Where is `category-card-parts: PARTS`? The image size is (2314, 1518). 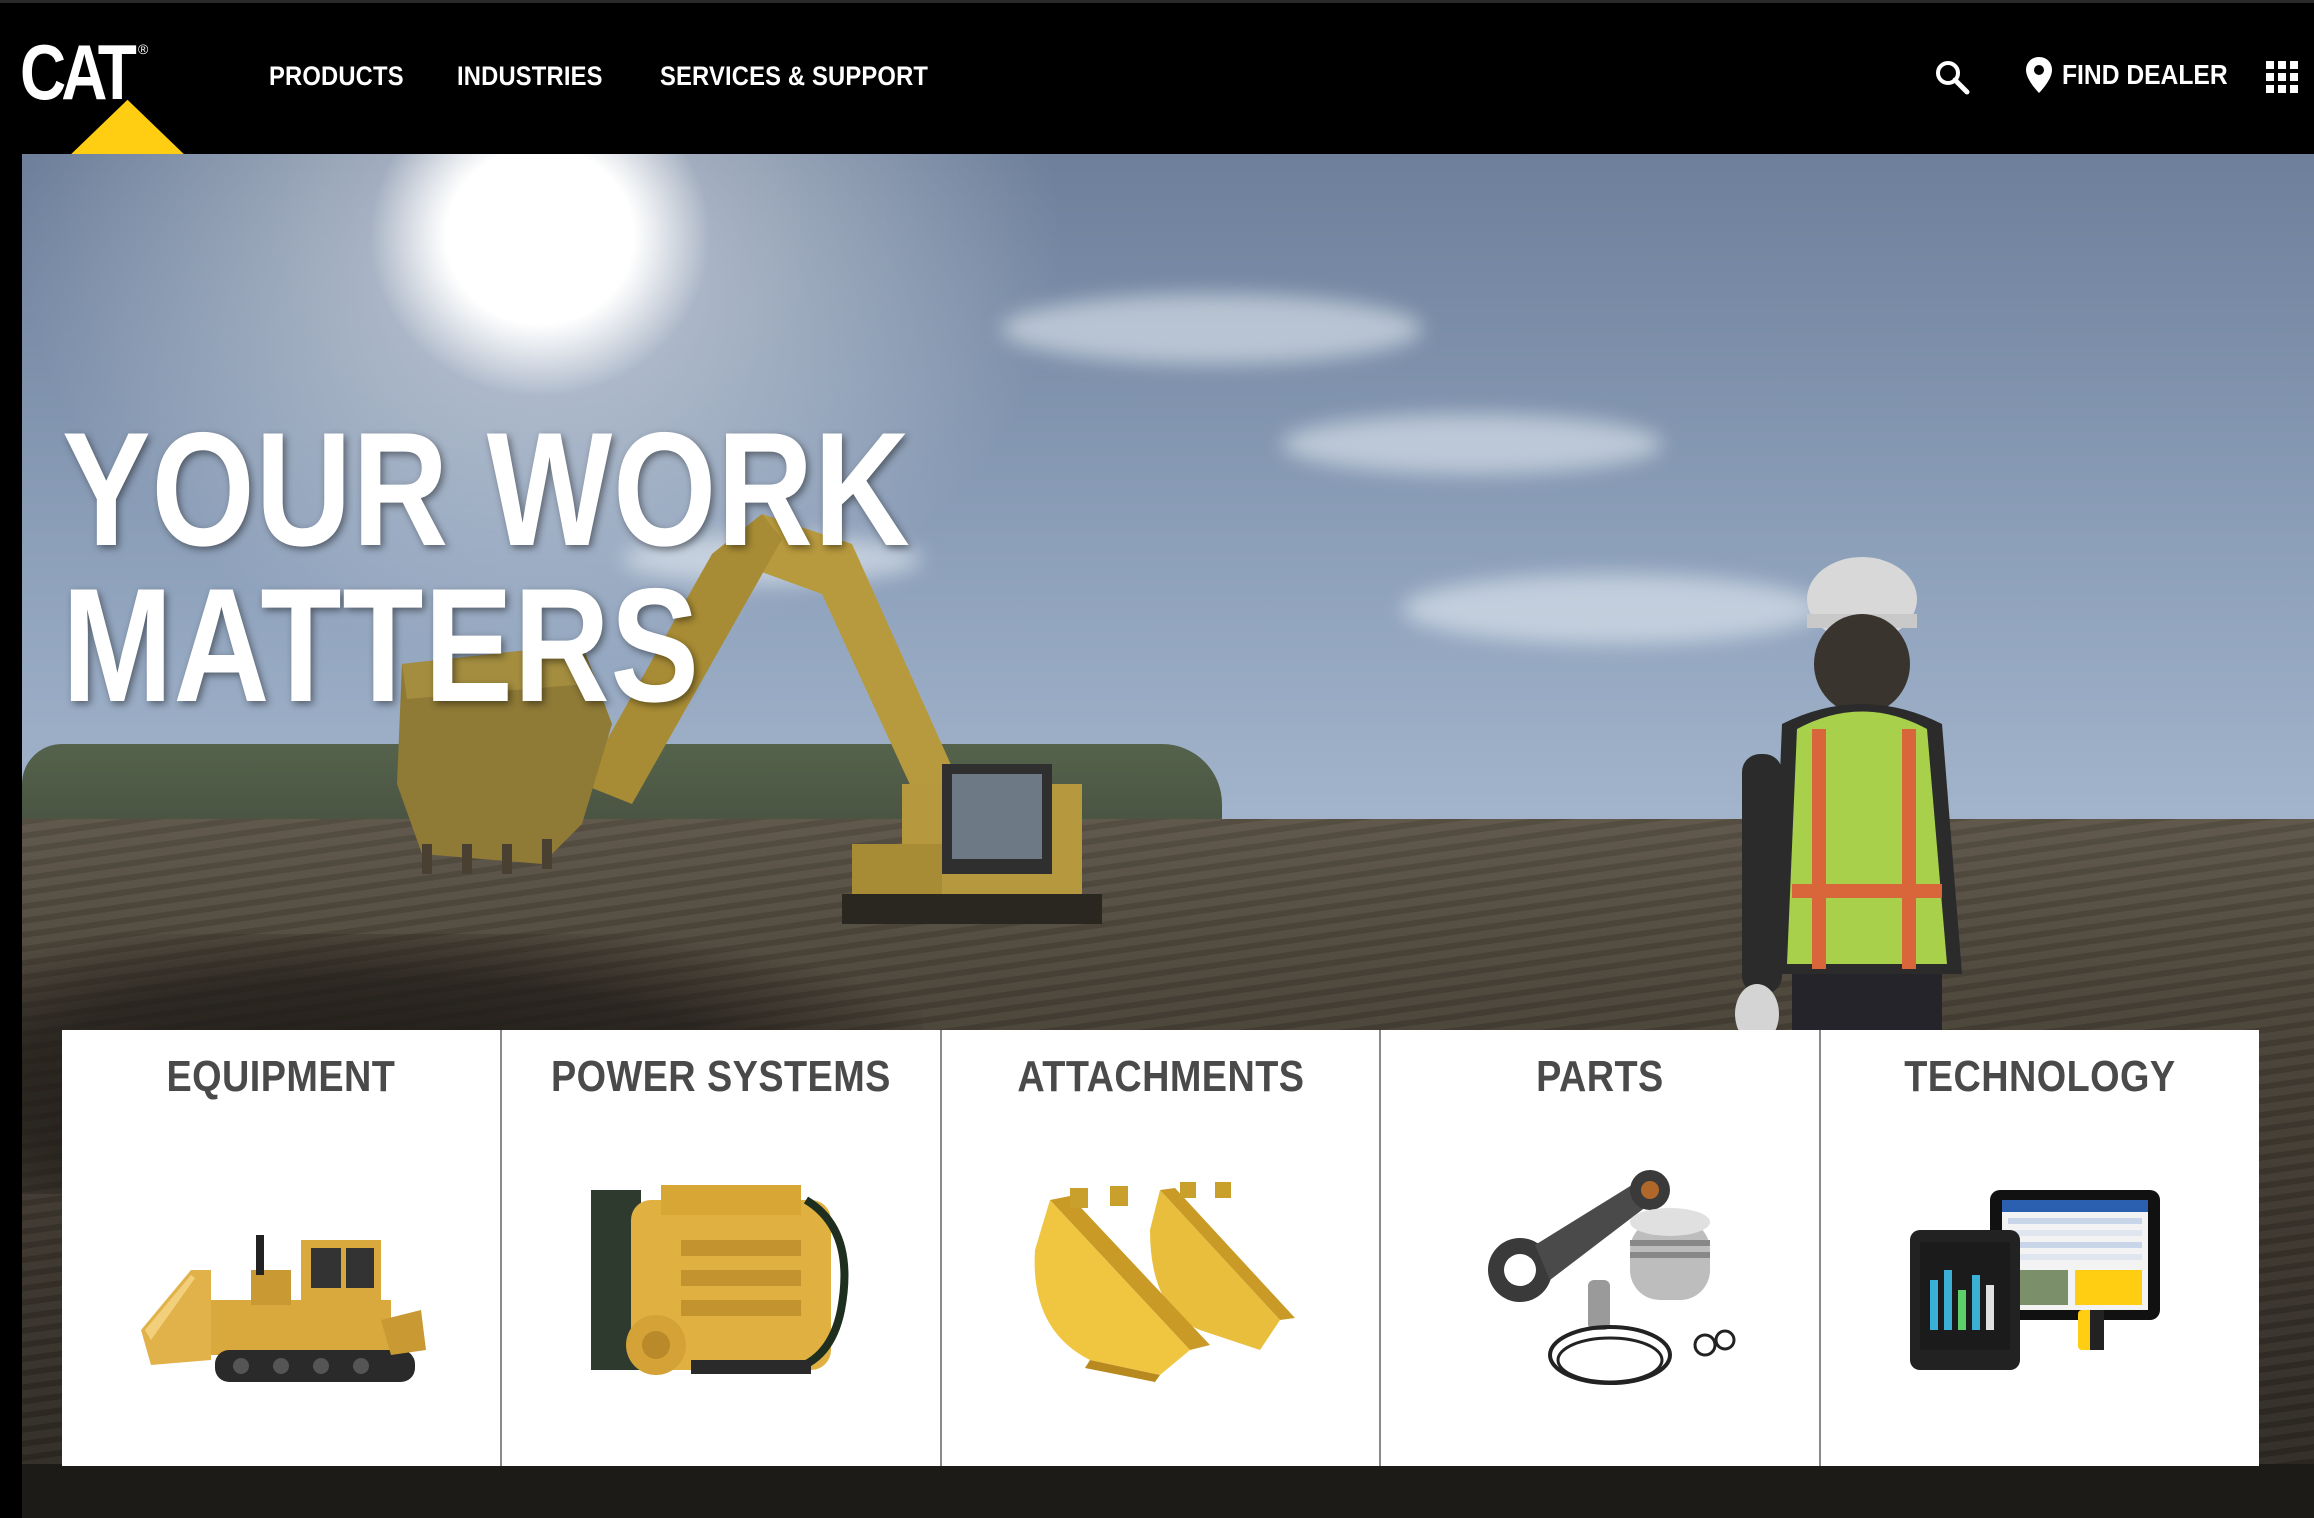
category-card-parts: PARTS is located at coordinates (1601, 1248).